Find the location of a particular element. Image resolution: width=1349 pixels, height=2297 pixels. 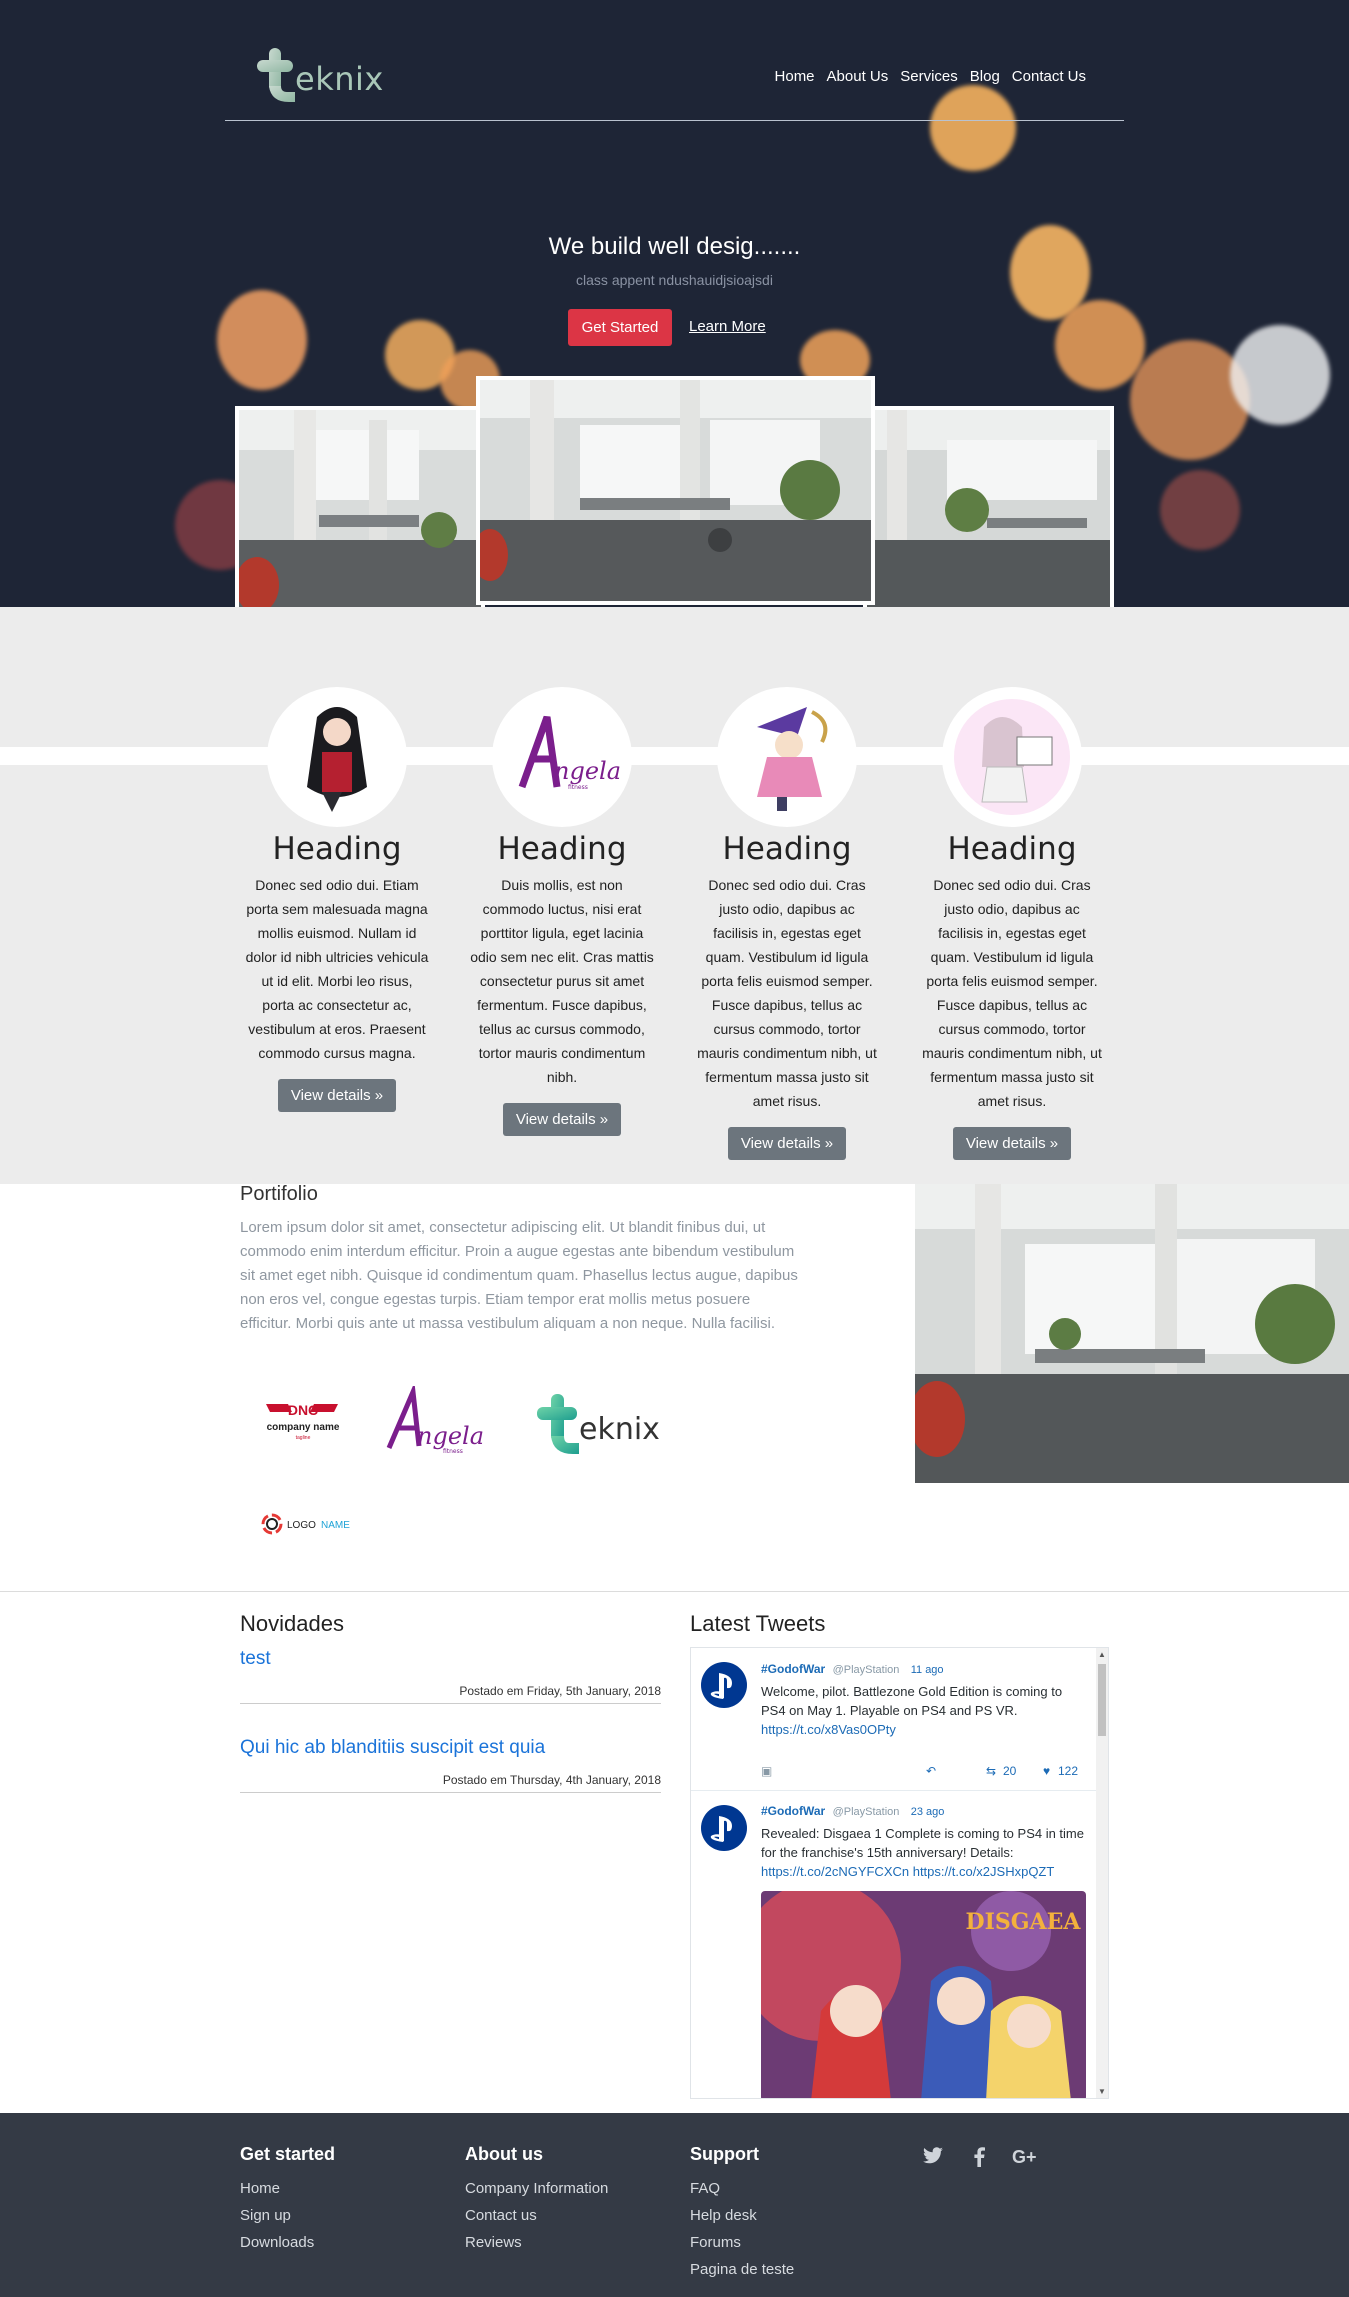

footer-heading: Get started is located at coordinates (288, 2154).